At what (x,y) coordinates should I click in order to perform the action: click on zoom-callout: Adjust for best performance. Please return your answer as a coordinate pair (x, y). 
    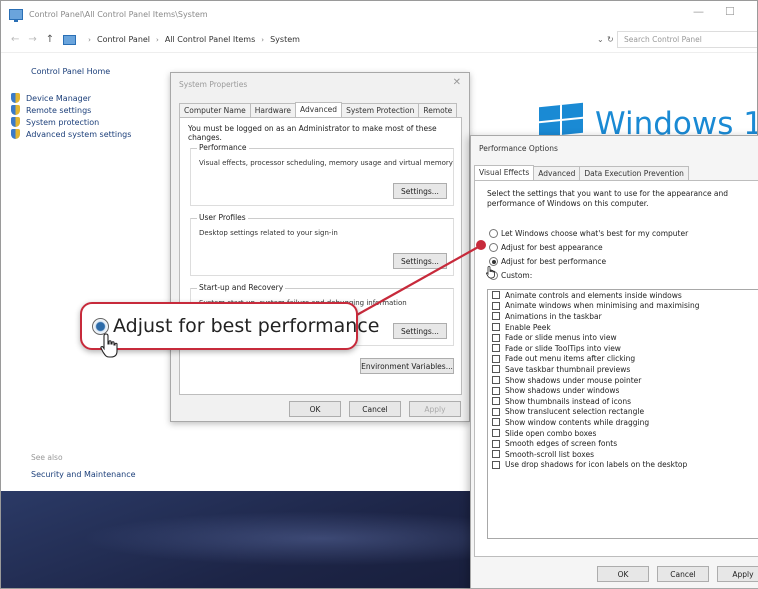
    Looking at the image, I should click on (229, 326).